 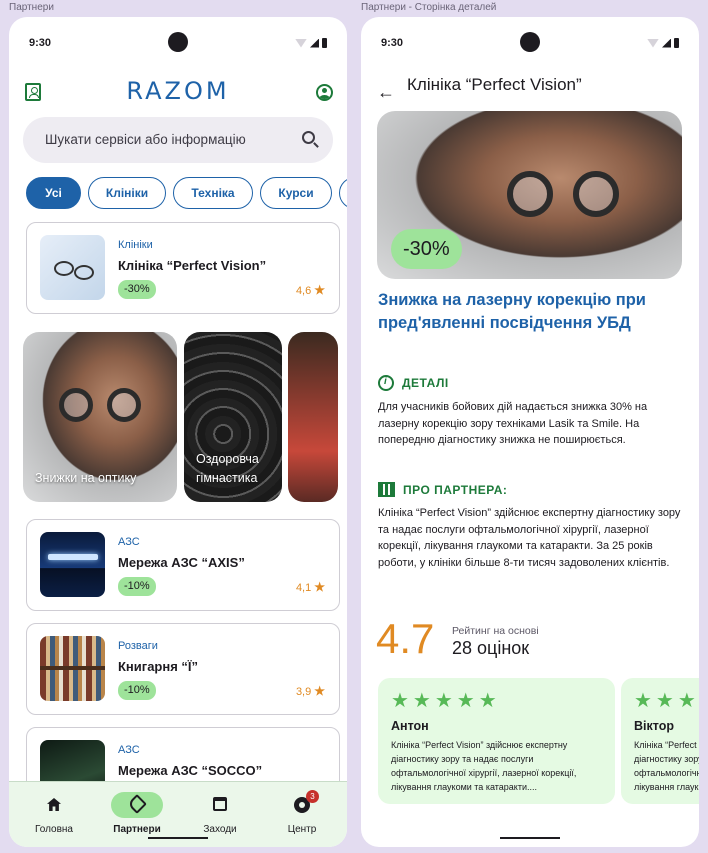 I want to click on chip-courses: Курси, so click(x=296, y=193).